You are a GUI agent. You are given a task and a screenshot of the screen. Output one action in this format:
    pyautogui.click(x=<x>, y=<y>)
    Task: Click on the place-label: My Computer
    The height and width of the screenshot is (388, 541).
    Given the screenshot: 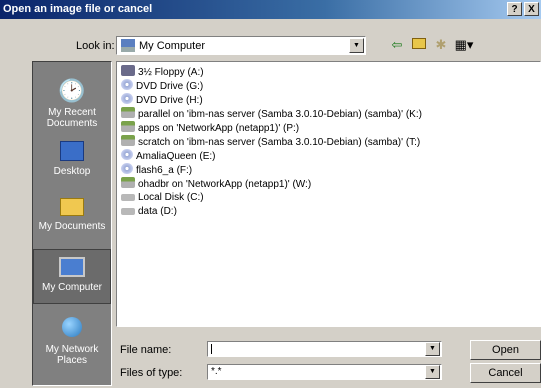 What is the action you would take?
    pyautogui.click(x=71, y=287)
    